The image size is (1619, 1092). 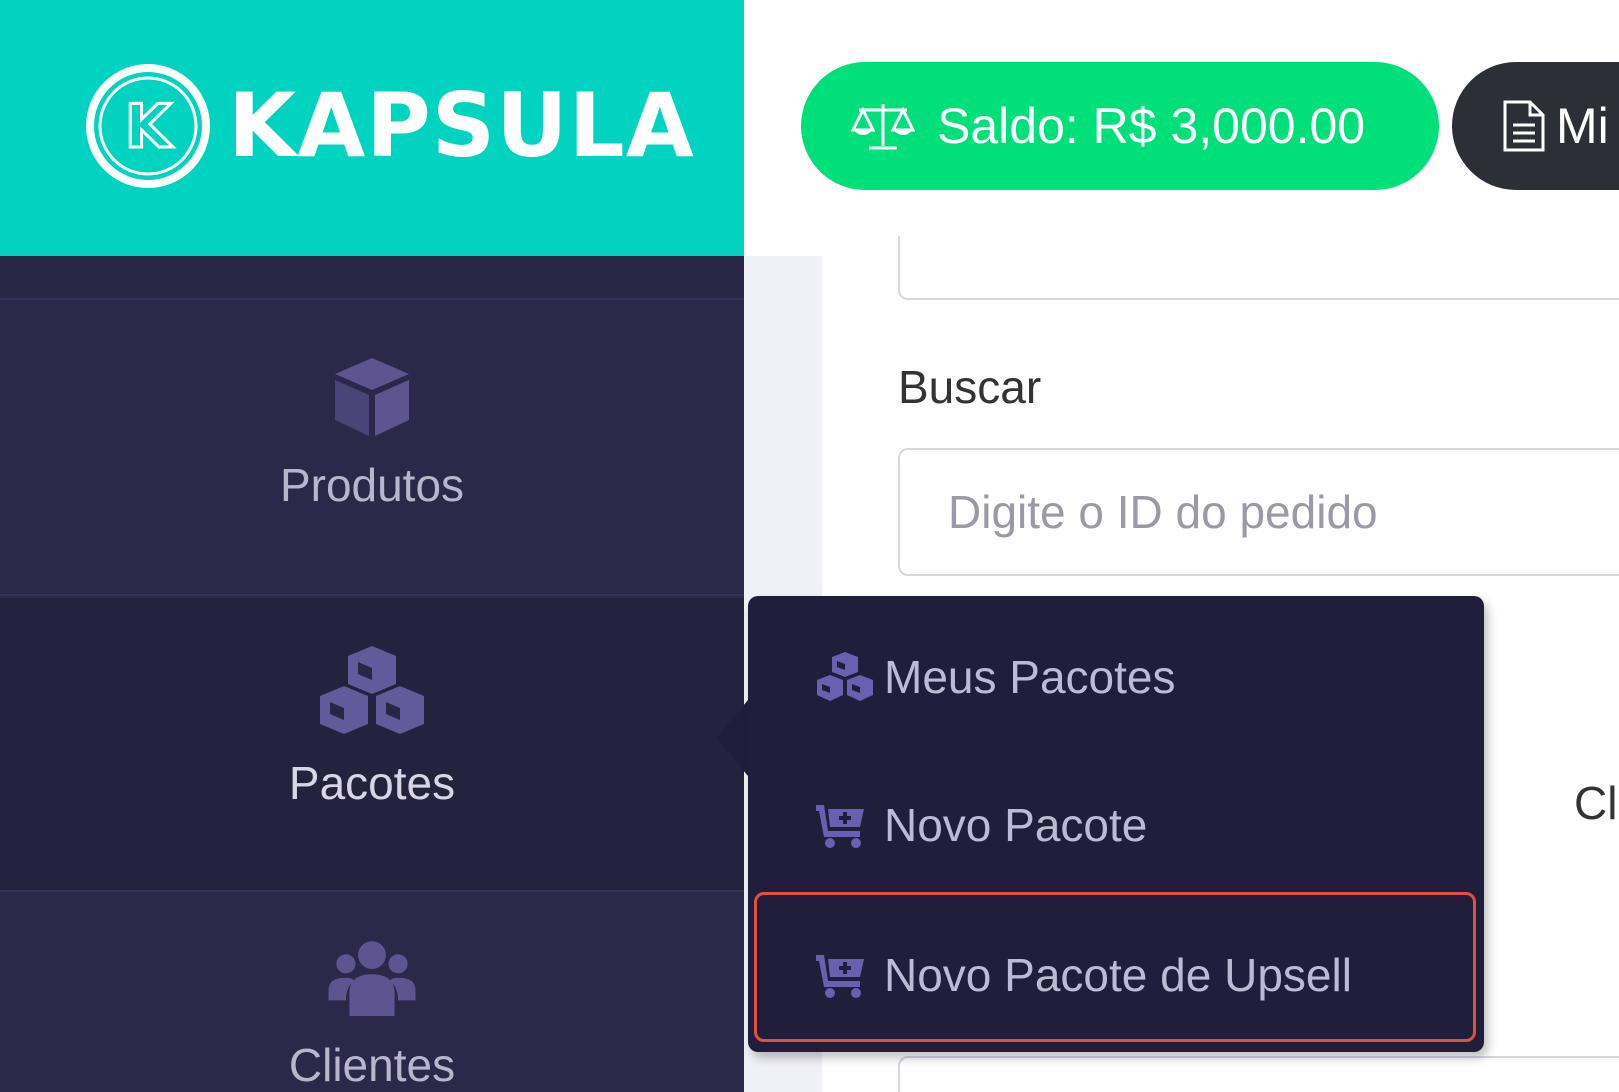 What do you see at coordinates (372, 978) in the screenshot?
I see `users-icon` at bounding box center [372, 978].